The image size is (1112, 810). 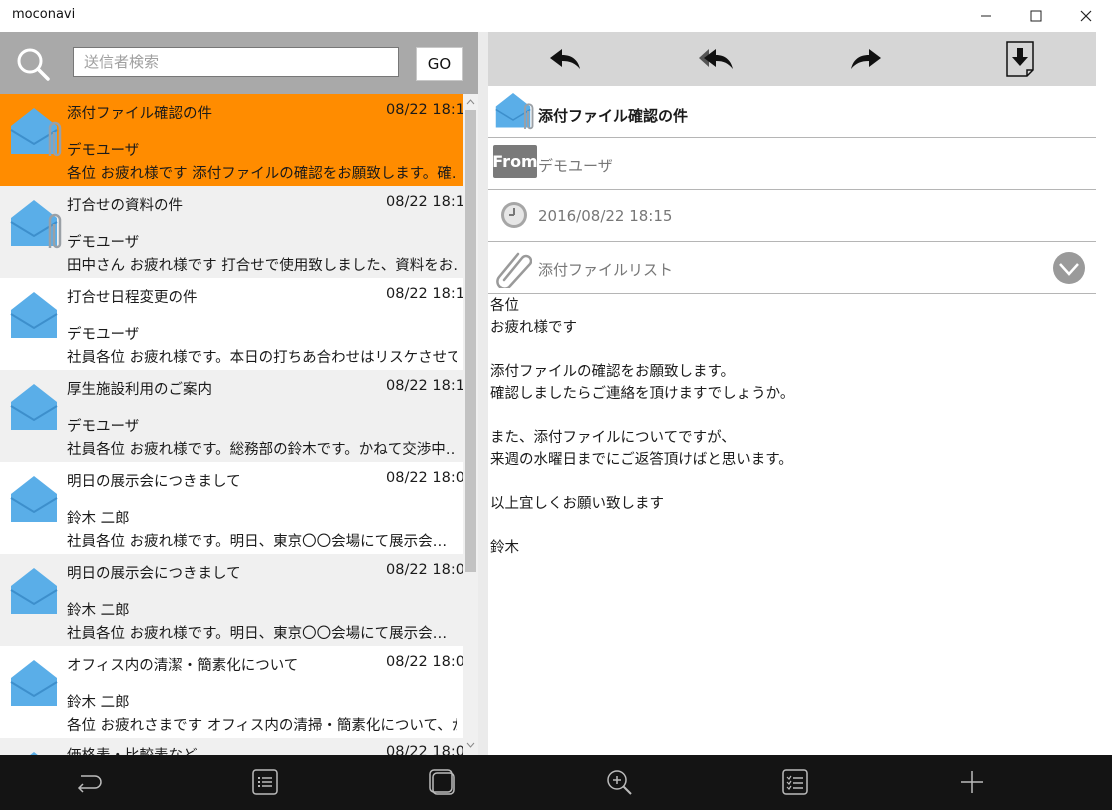 I want to click on reply-icon, so click(x=565, y=59).